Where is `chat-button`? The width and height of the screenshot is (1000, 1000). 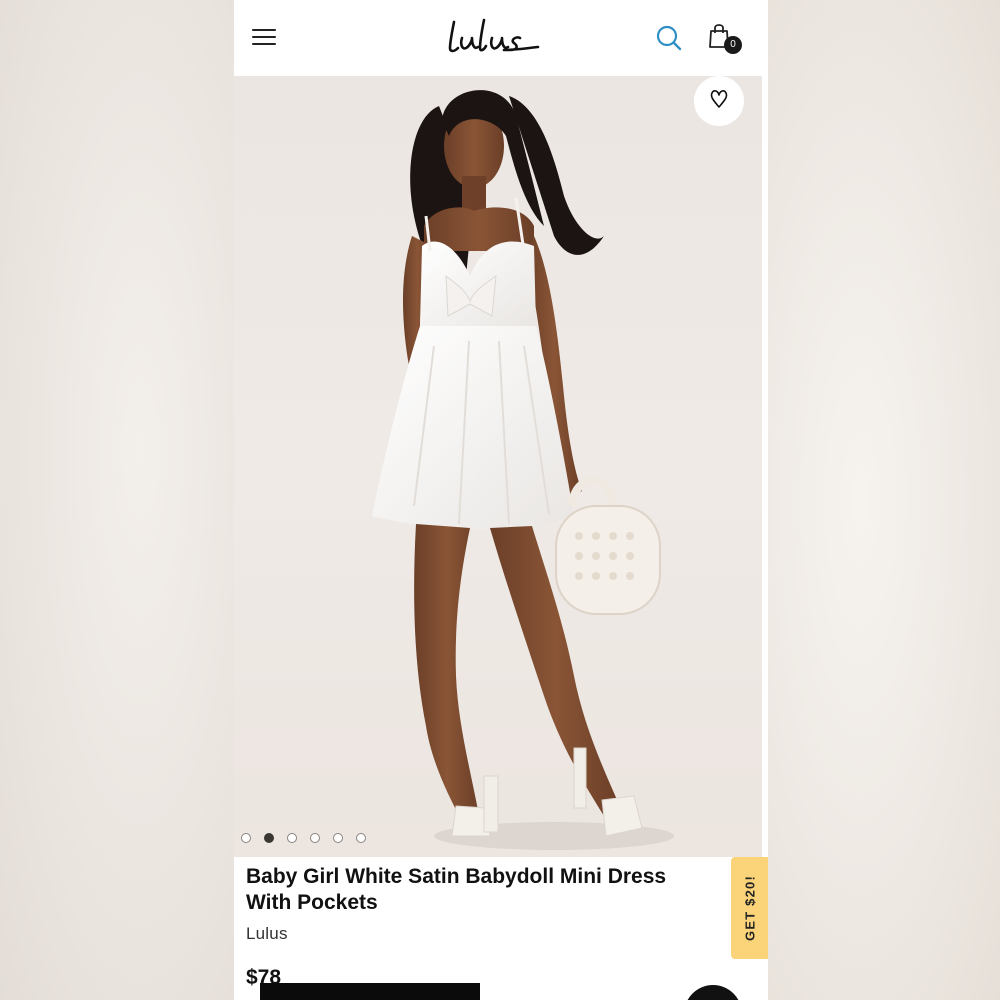 chat-button is located at coordinates (713, 992).